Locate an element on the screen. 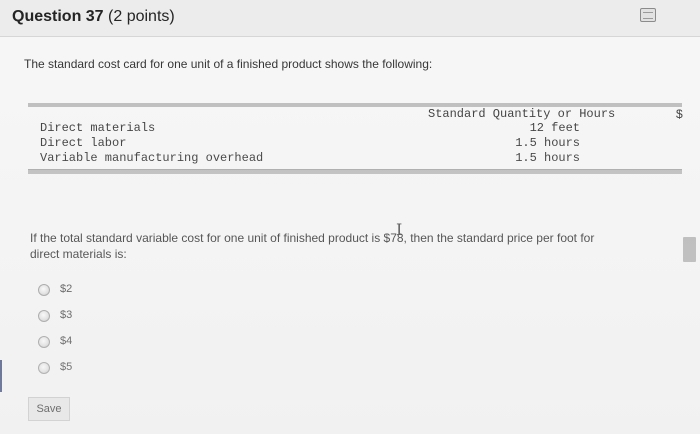 The width and height of the screenshot is (700, 434). answer-option: $2 is located at coordinates (98, 291).